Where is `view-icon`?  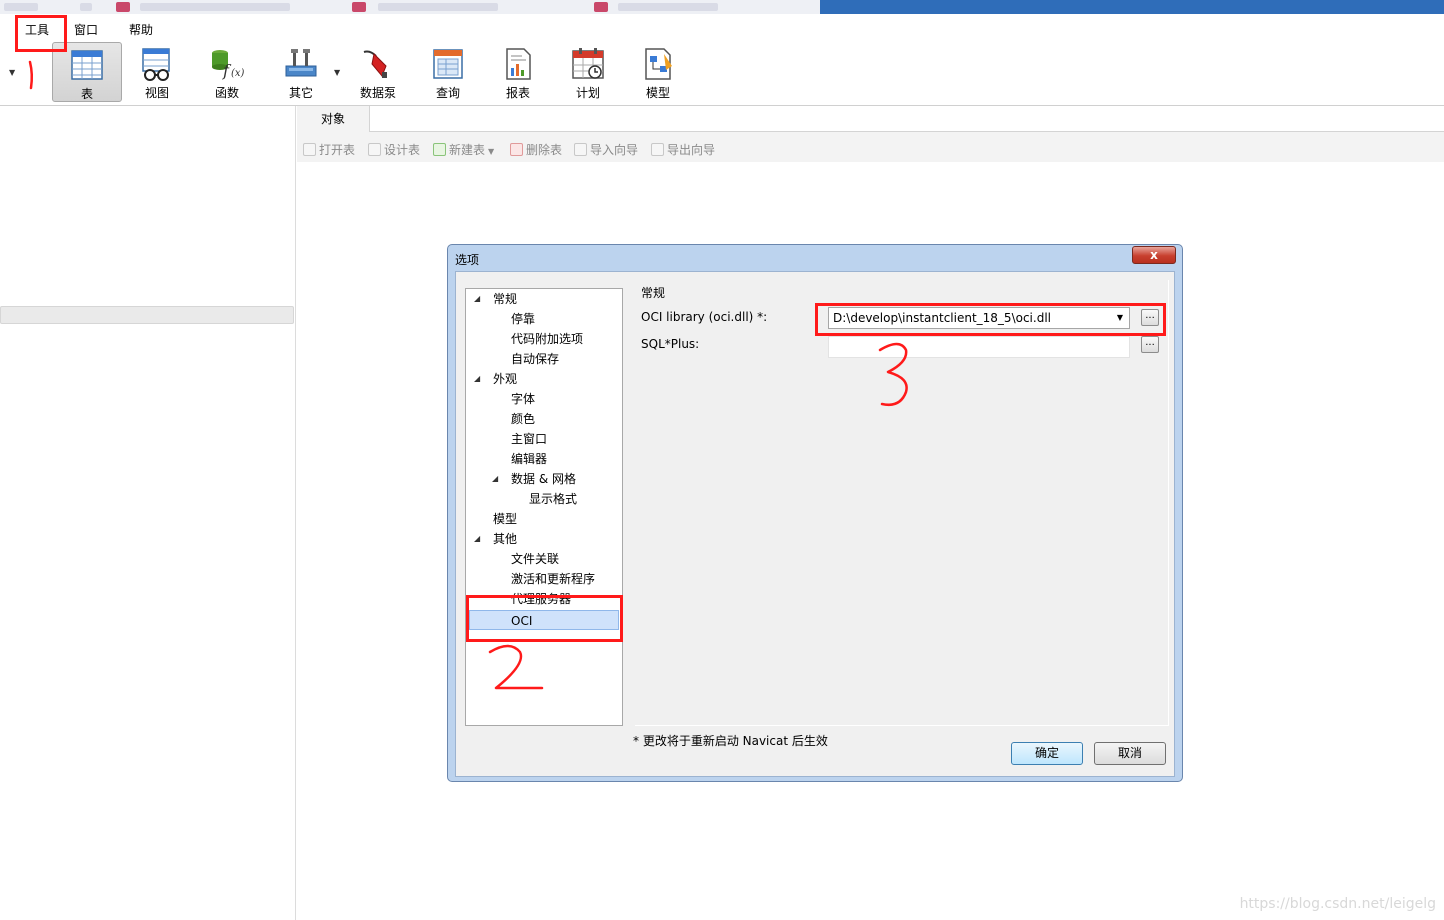 view-icon is located at coordinates (156, 64).